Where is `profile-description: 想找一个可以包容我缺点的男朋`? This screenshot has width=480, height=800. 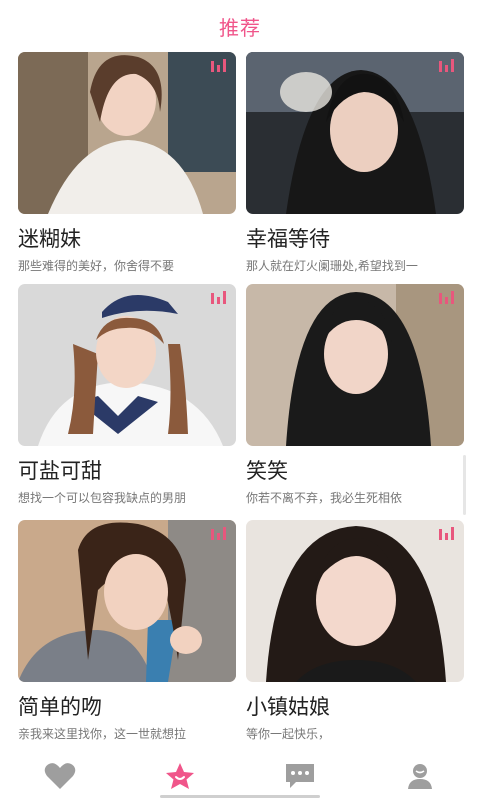
profile-description: 想找一个可以包容我缺点的男朋 is located at coordinates (102, 498).